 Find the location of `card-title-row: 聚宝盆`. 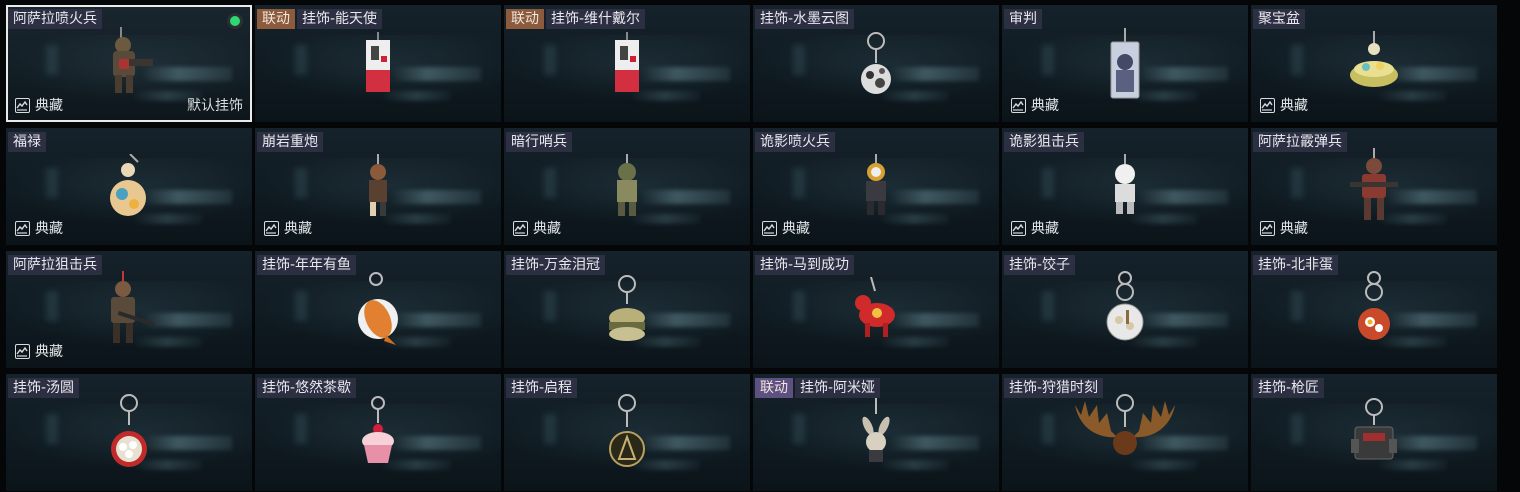

card-title-row: 聚宝盆 is located at coordinates (1279, 19).